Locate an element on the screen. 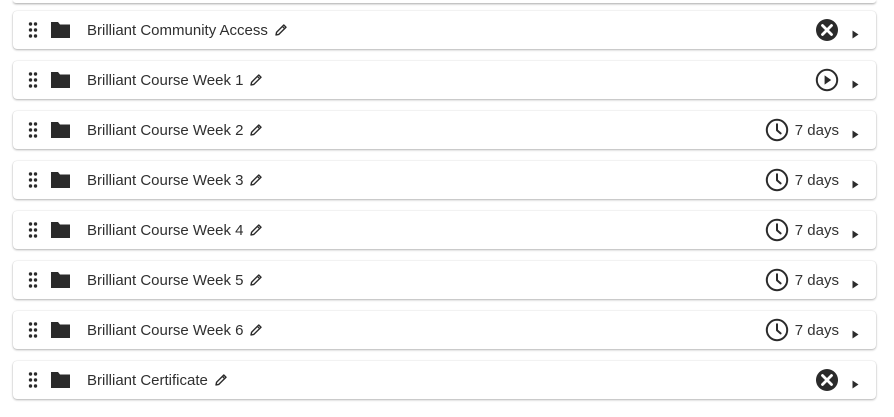  module-title: Brilliant Course Week 6 is located at coordinates (165, 330).